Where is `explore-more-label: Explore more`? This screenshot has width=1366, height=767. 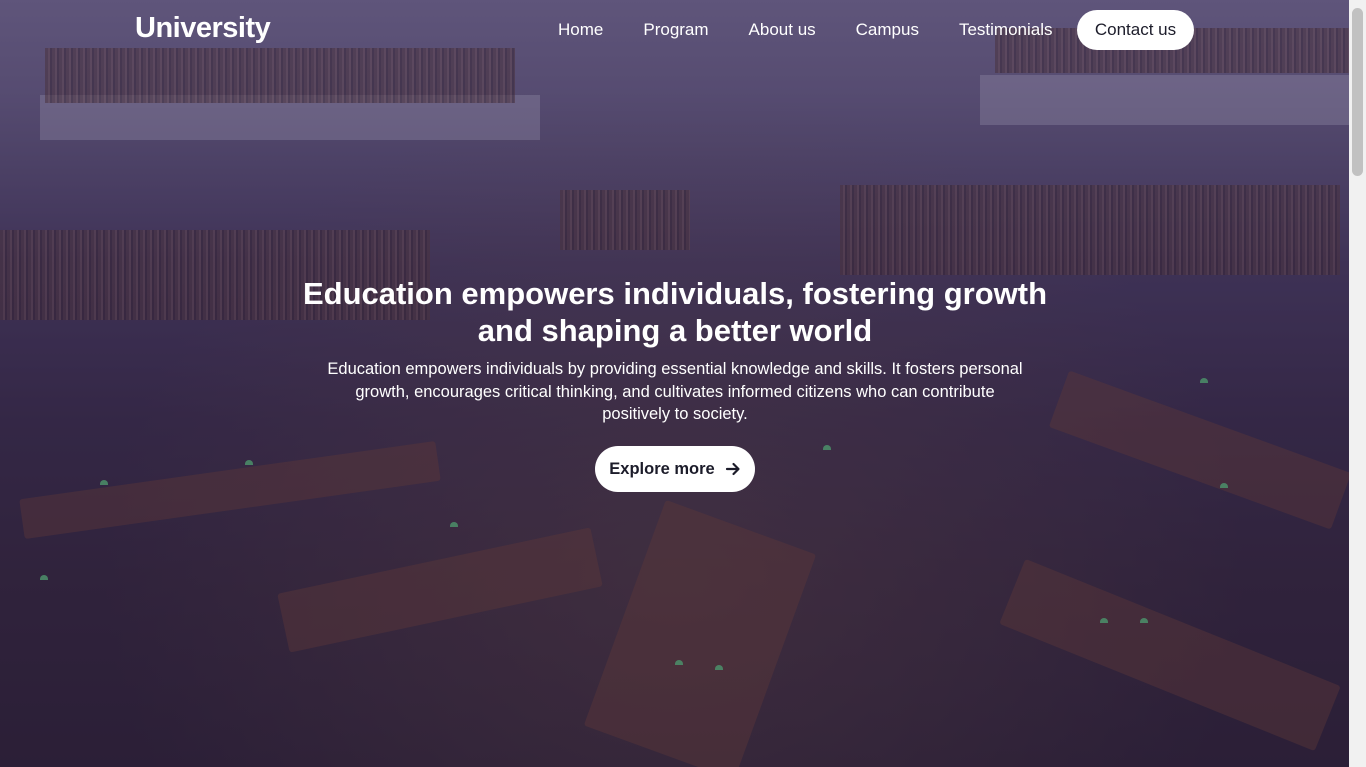 explore-more-label: Explore more is located at coordinates (662, 468).